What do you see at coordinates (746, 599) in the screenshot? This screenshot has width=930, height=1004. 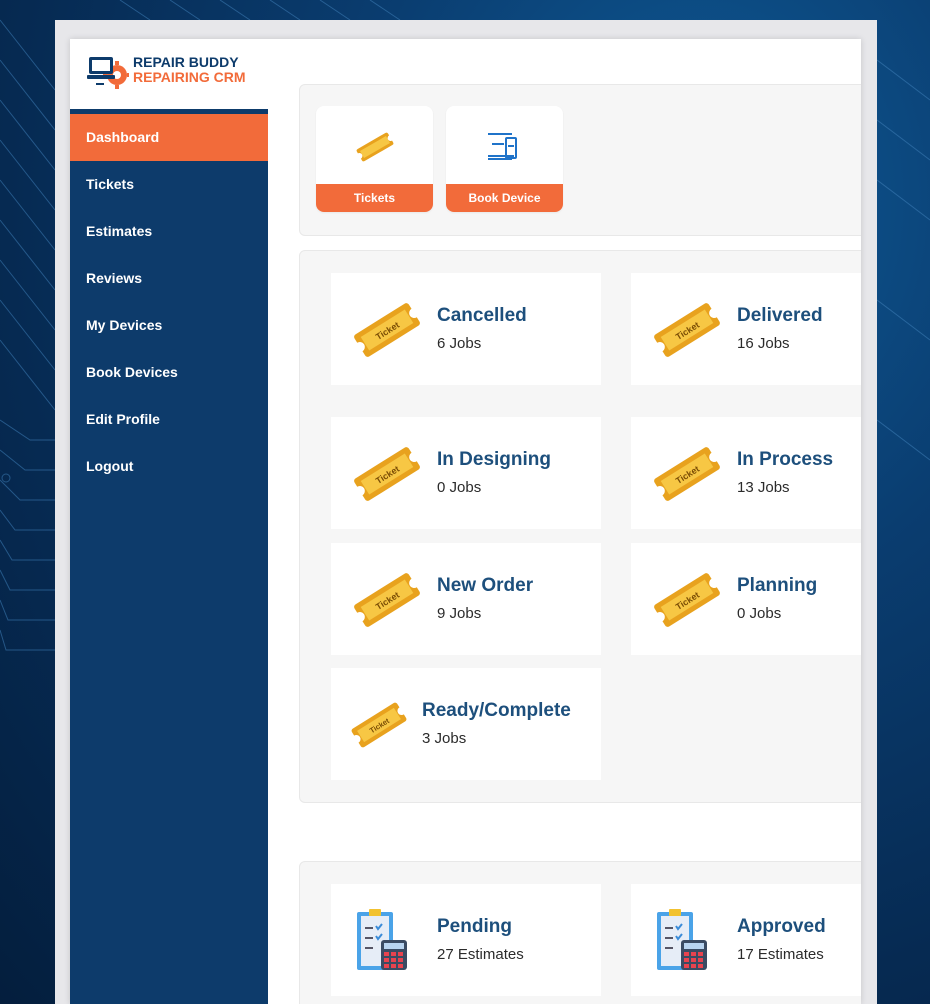 I see `ticket-card-planning: Ticket Planning 0 Jobs` at bounding box center [746, 599].